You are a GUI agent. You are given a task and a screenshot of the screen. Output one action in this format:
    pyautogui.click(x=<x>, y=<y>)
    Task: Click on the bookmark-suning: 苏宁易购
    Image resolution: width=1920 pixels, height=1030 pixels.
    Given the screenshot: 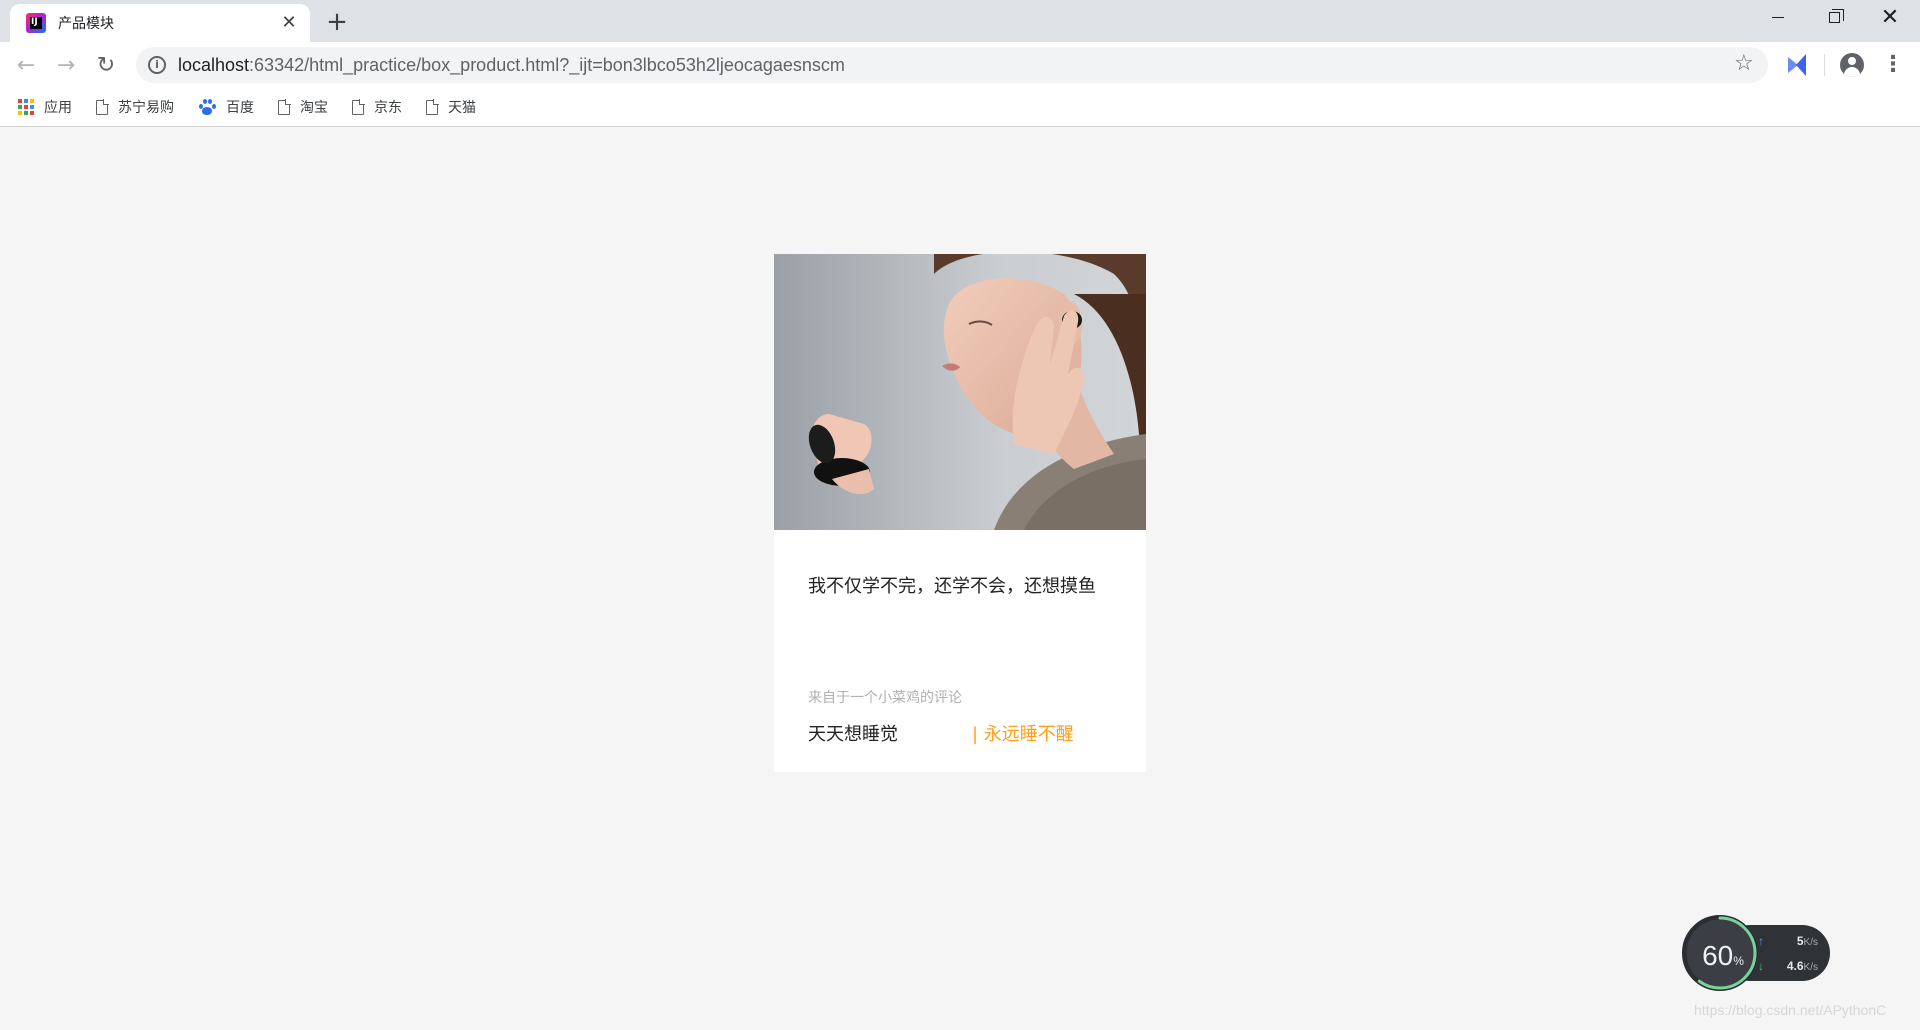 What is the action you would take?
    pyautogui.click(x=135, y=107)
    